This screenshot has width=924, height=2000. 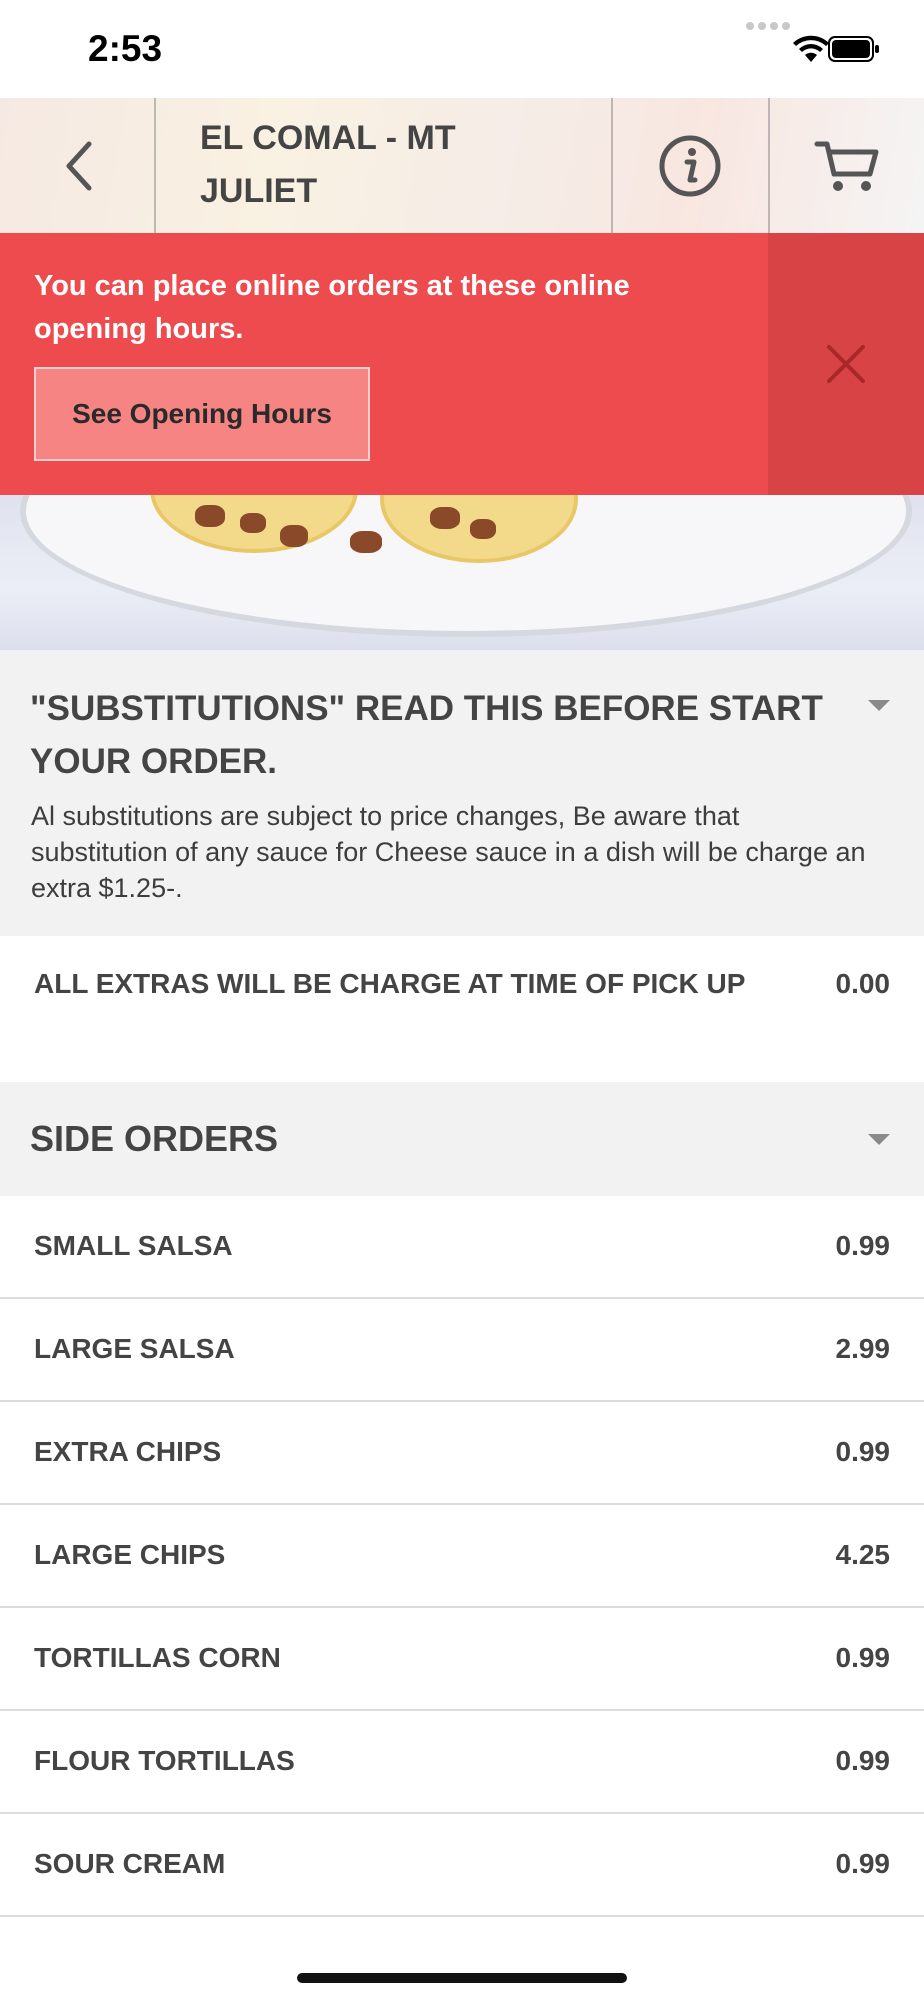 What do you see at coordinates (462, 1762) in the screenshot?
I see `menu-item: FLOUR TORTILLAS 0.99` at bounding box center [462, 1762].